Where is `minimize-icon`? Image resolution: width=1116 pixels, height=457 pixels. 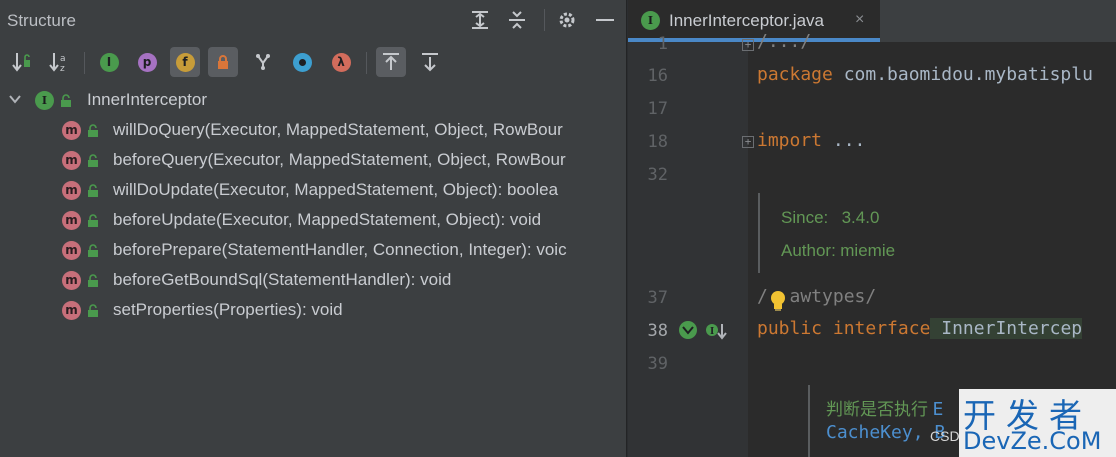
minimize-icon is located at coordinates (605, 20).